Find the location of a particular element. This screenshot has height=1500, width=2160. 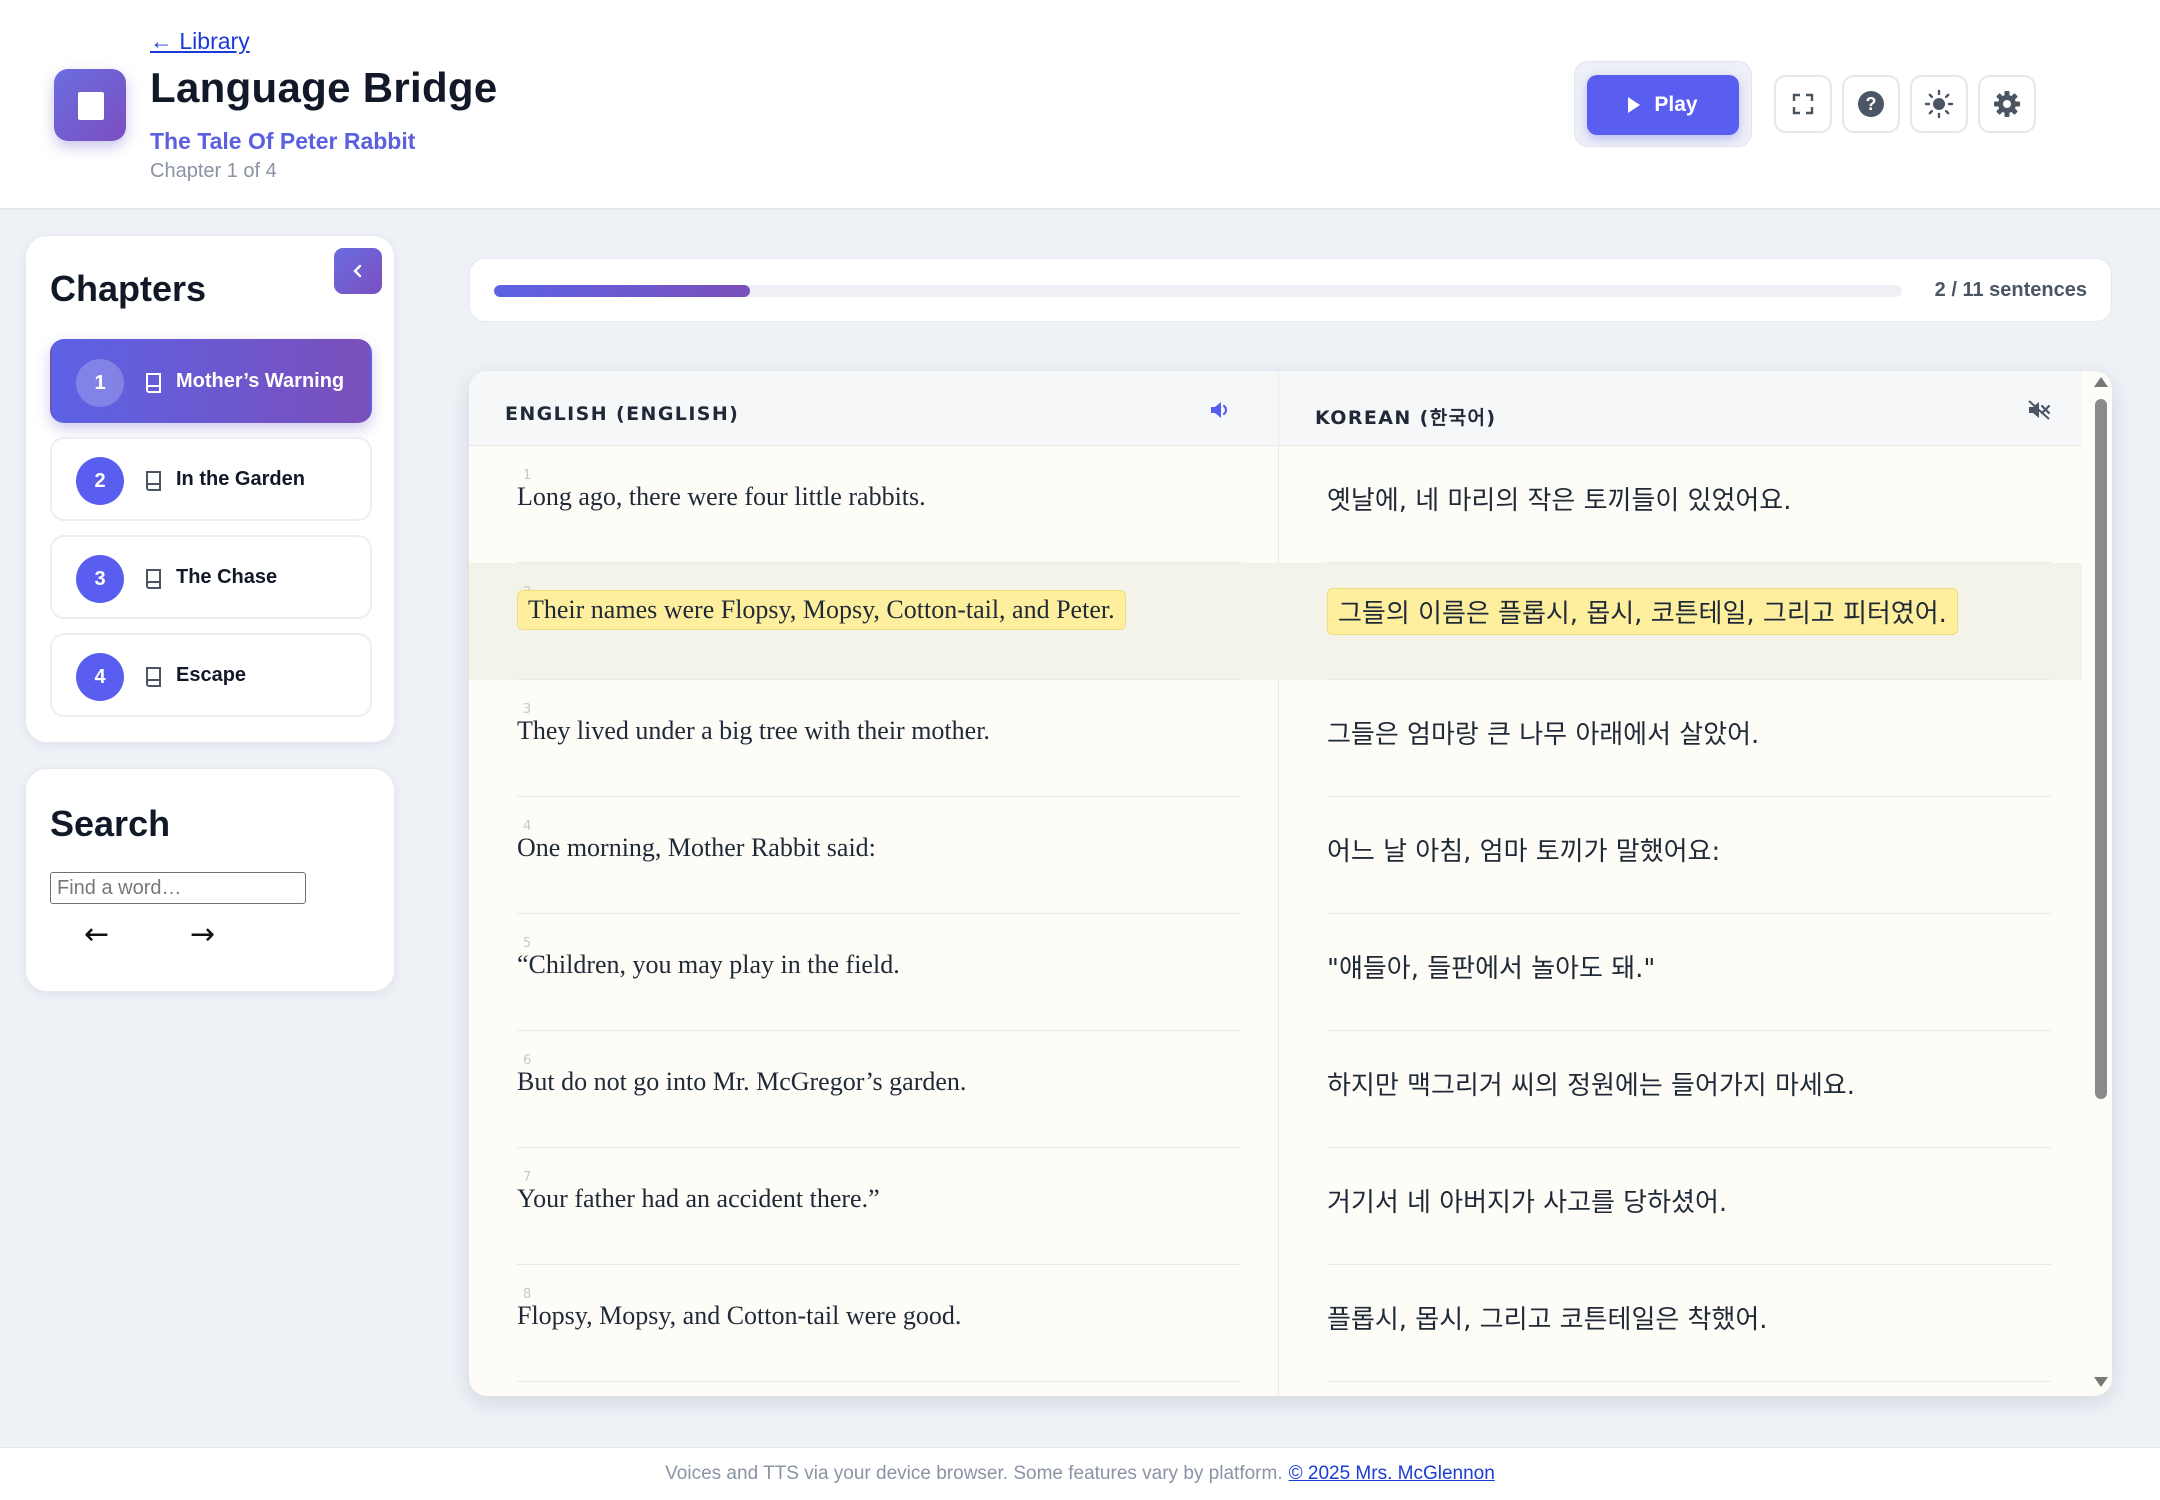

english-sentence: One morning, Mother Rabbit said: is located at coordinates (696, 847).